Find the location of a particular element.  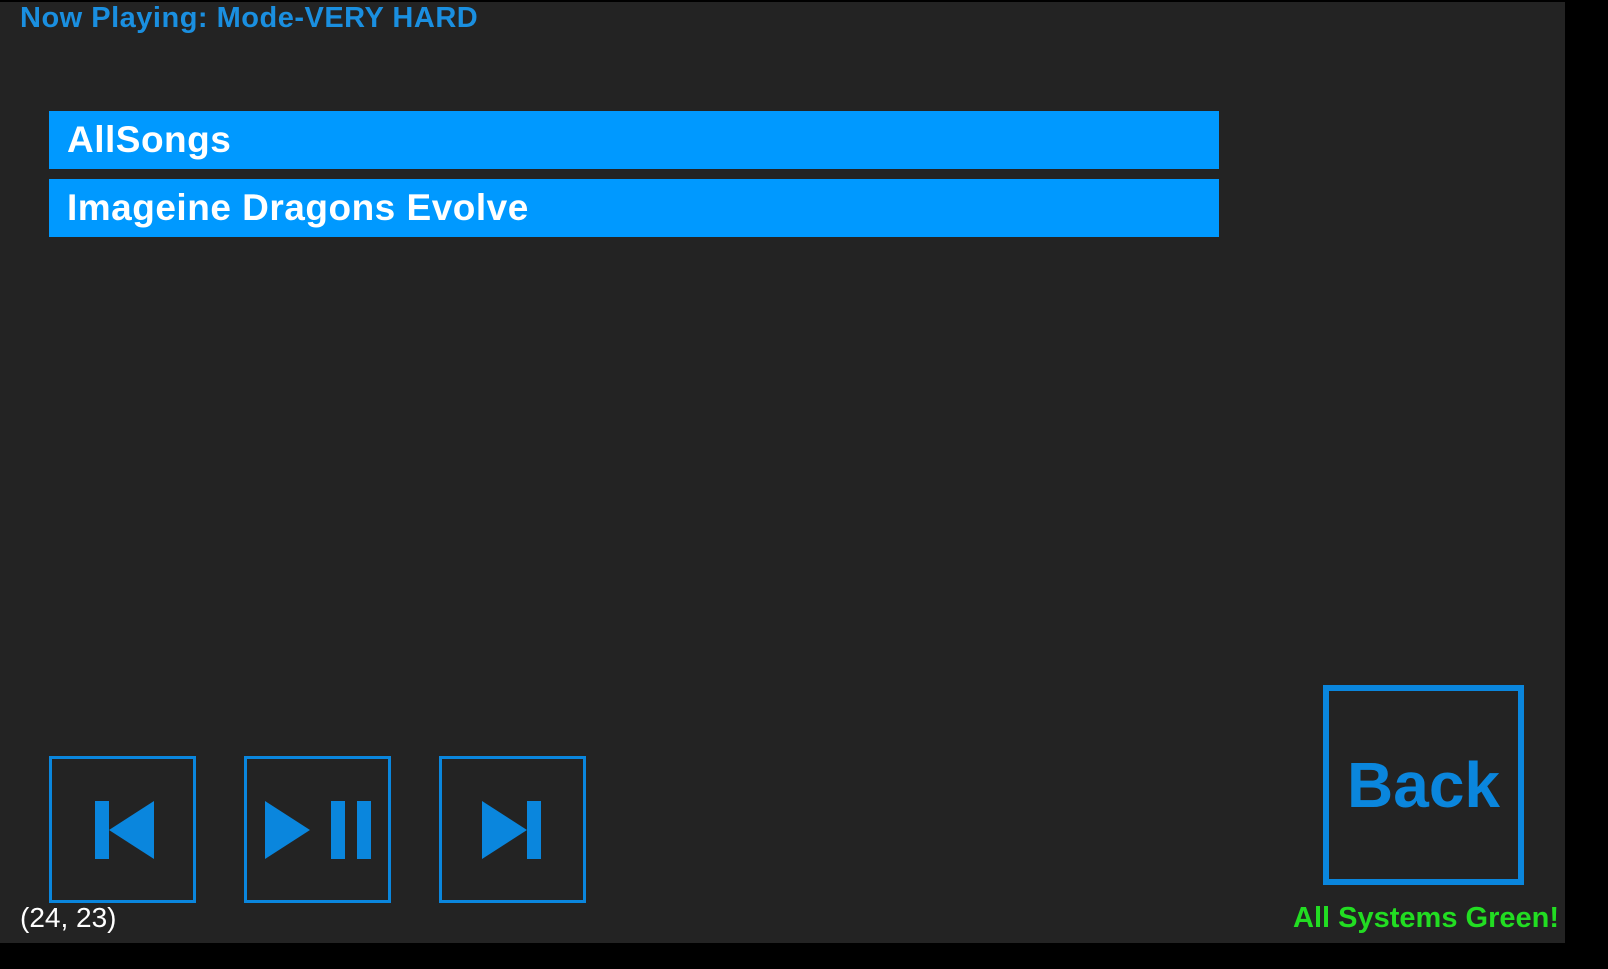

status-message: All Systems Green! is located at coordinates (1426, 918).